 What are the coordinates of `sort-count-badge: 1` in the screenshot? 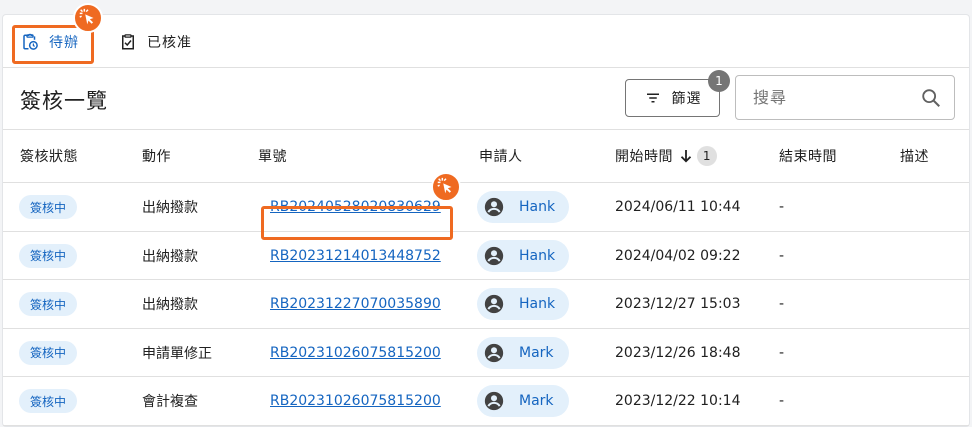 It's located at (707, 156).